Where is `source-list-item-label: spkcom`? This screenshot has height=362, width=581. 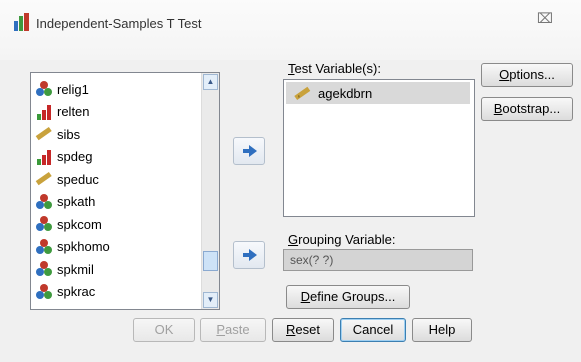 source-list-item-label: spkcom is located at coordinates (79, 224).